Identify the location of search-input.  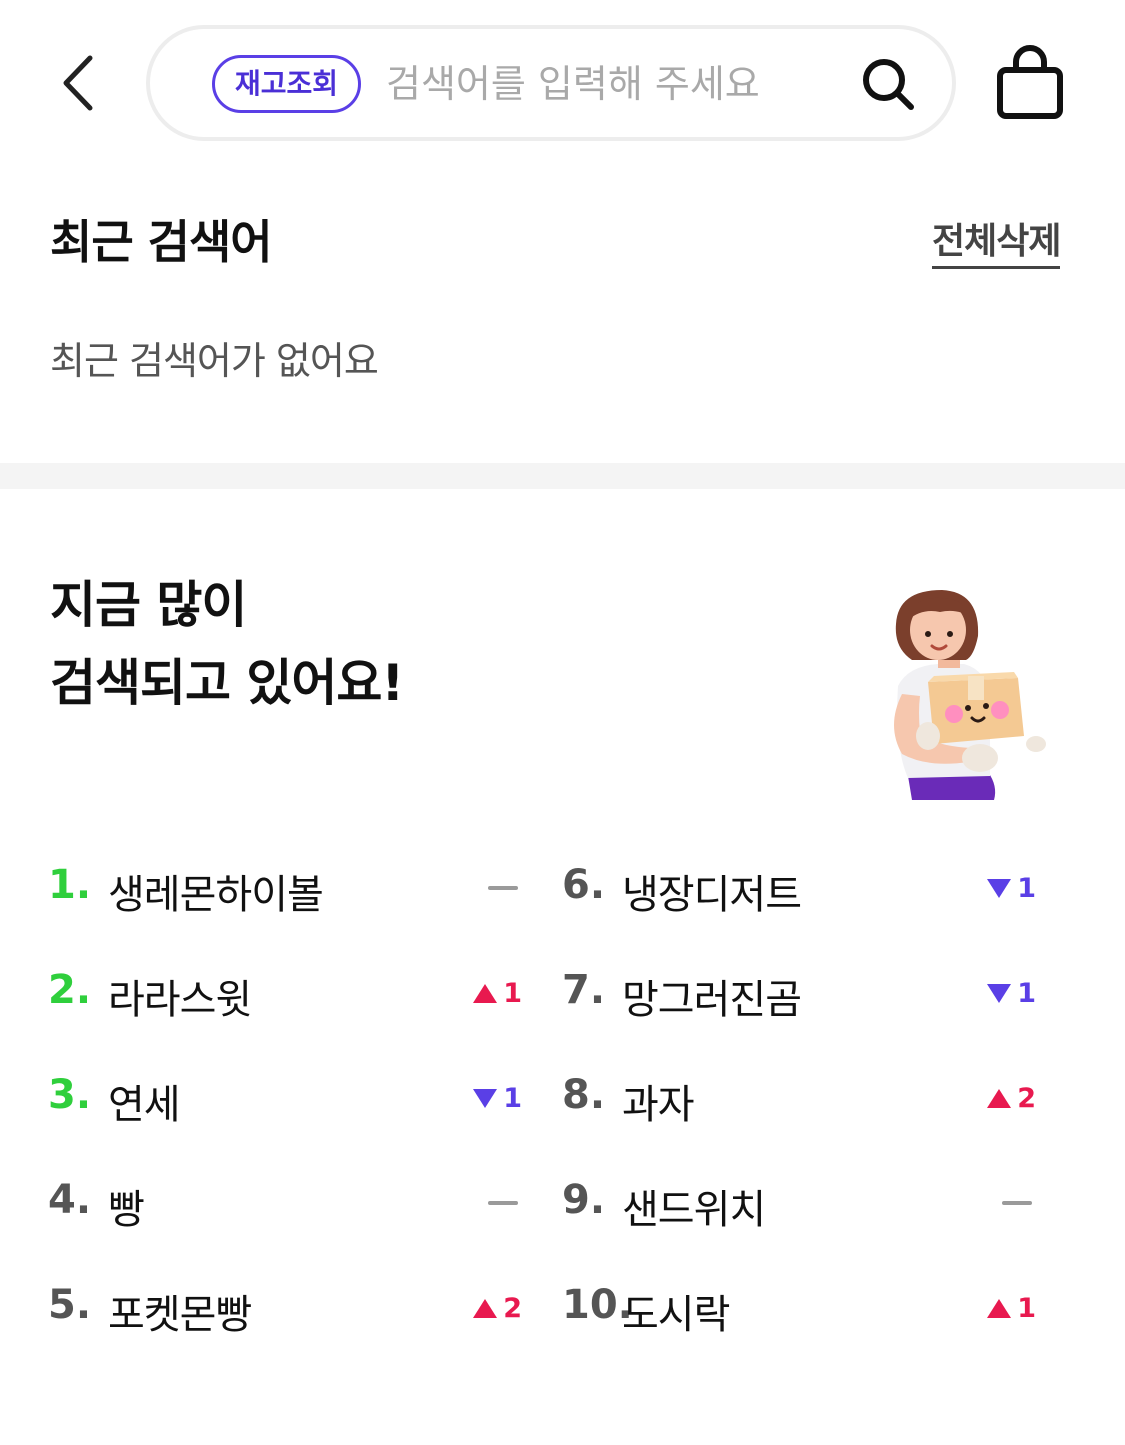
(606, 84).